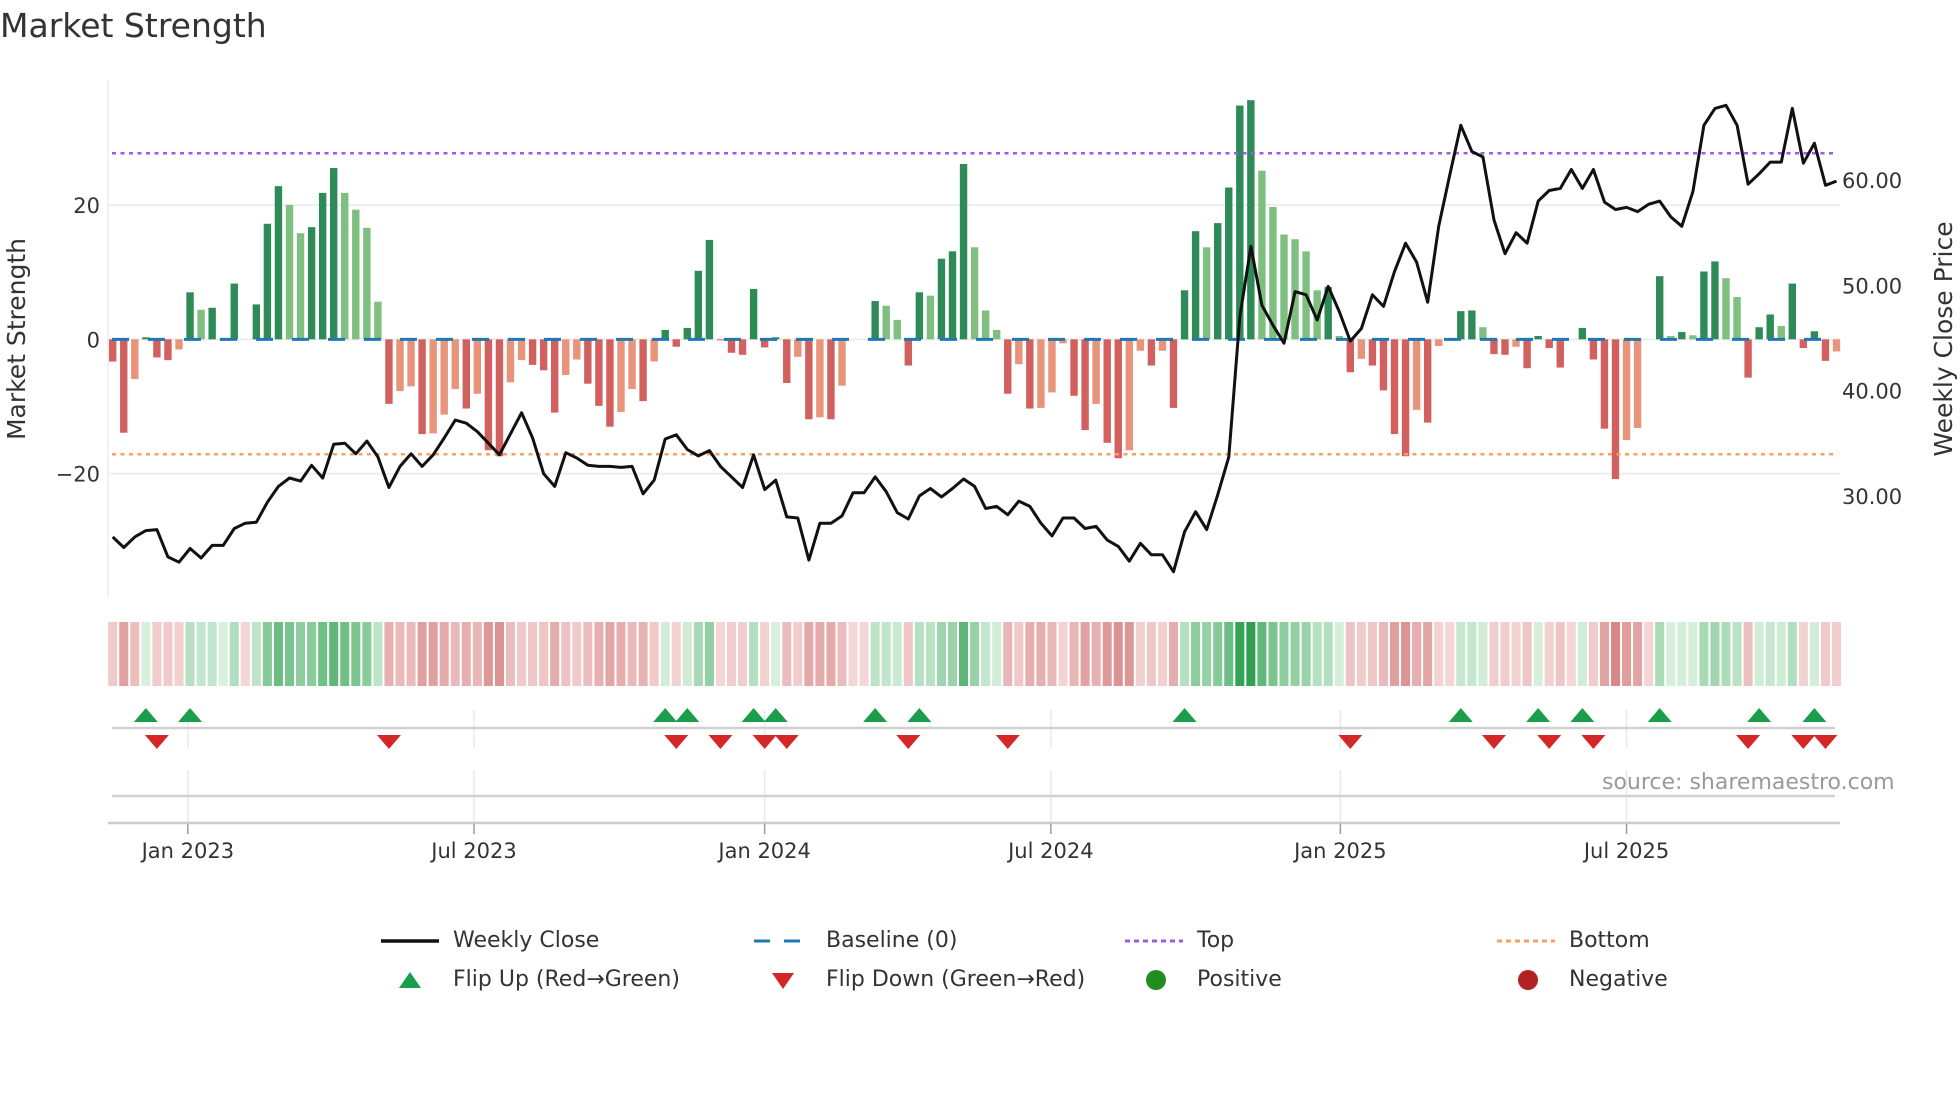 The height and width of the screenshot is (1102, 1960). I want to click on y2-tick-label: 60.00, so click(1872, 181).